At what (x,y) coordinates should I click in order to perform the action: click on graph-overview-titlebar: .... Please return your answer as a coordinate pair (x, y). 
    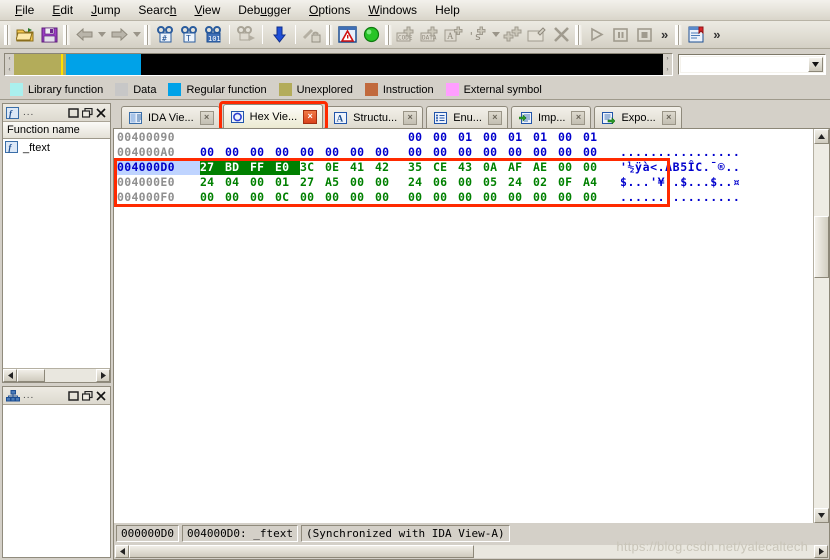
    Looking at the image, I should click on (56, 396).